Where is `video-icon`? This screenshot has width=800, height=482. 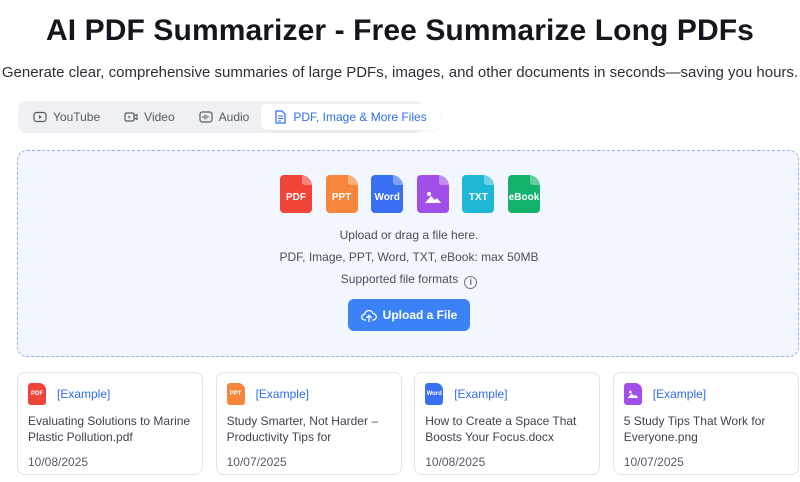
video-icon is located at coordinates (131, 117).